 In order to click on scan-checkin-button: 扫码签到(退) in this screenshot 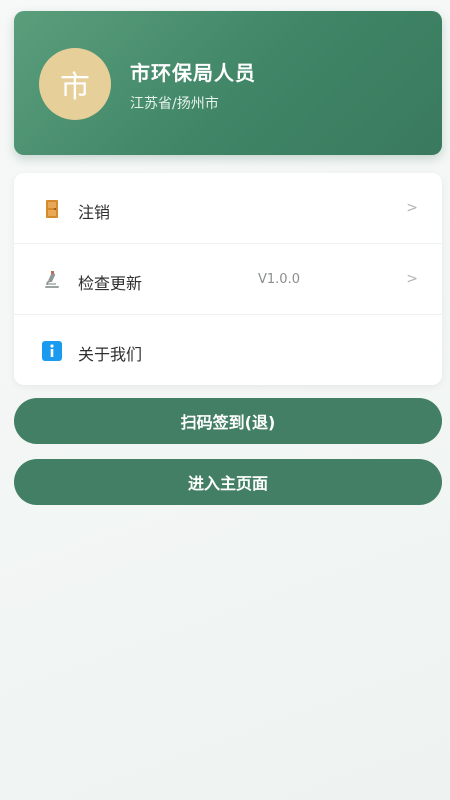, I will do `click(228, 421)`.